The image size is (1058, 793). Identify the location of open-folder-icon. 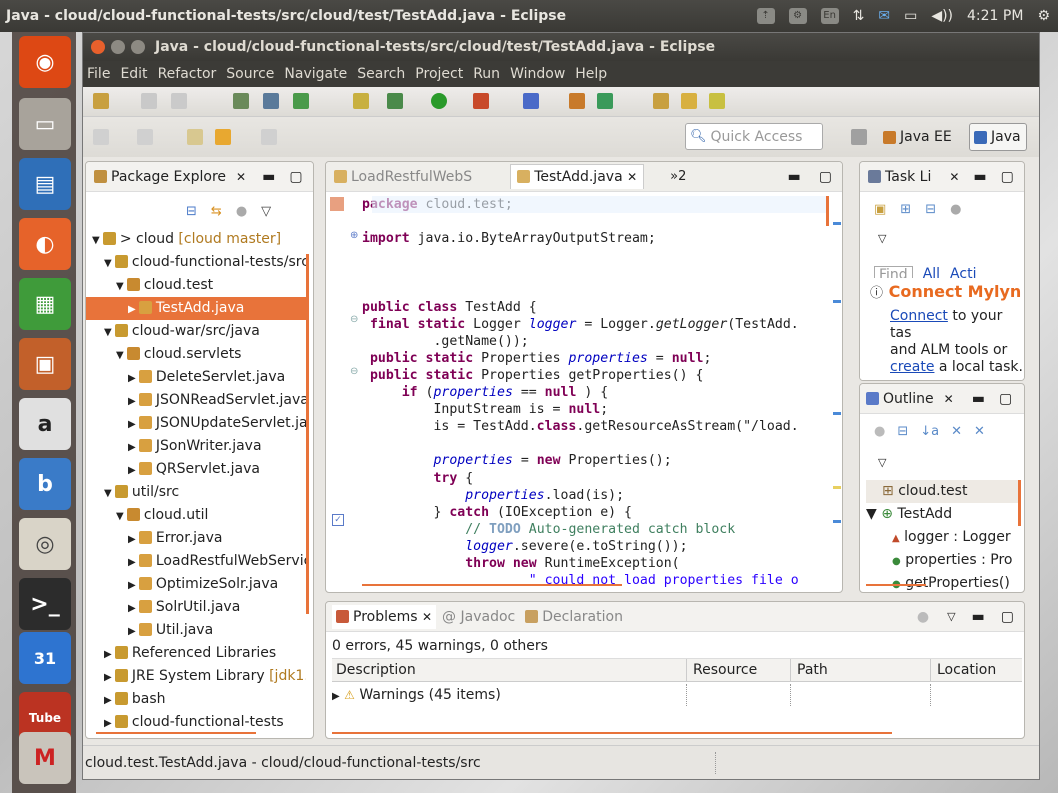
(689, 101).